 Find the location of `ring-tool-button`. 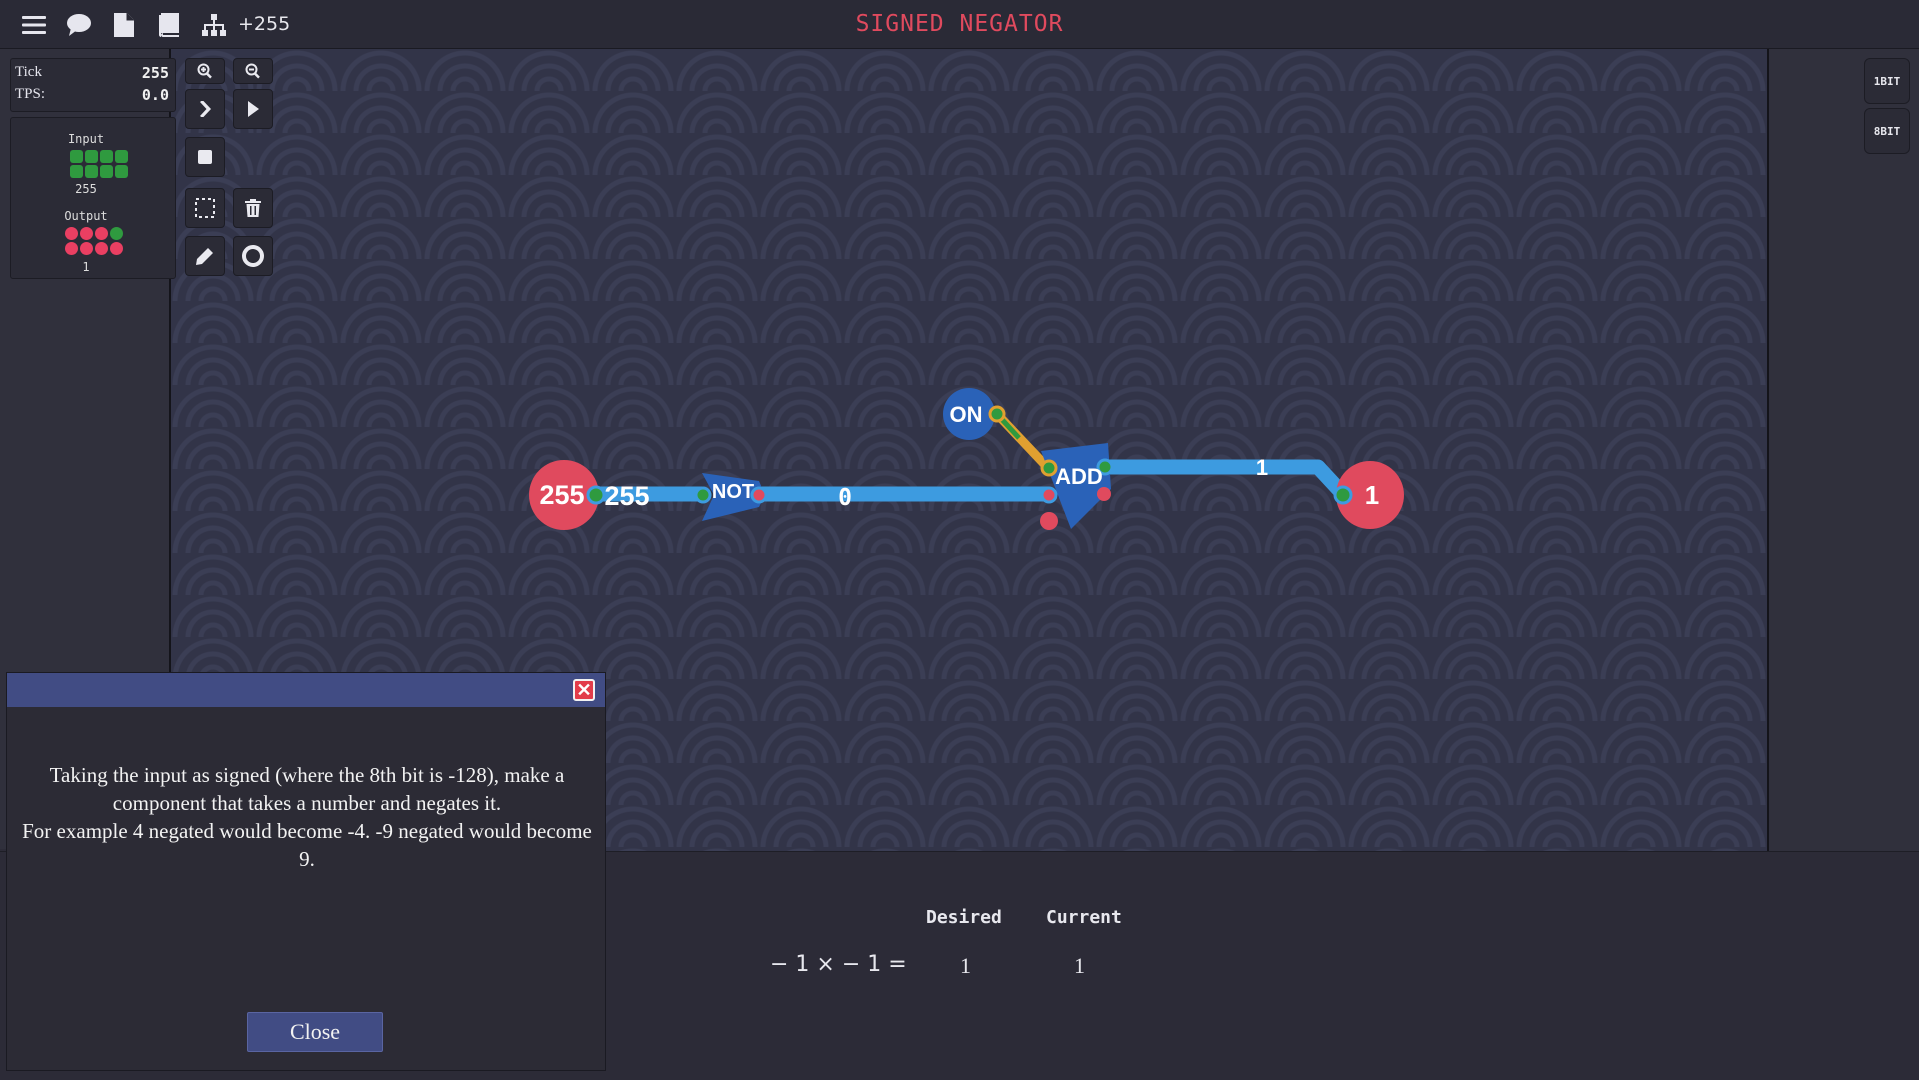

ring-tool-button is located at coordinates (253, 256).